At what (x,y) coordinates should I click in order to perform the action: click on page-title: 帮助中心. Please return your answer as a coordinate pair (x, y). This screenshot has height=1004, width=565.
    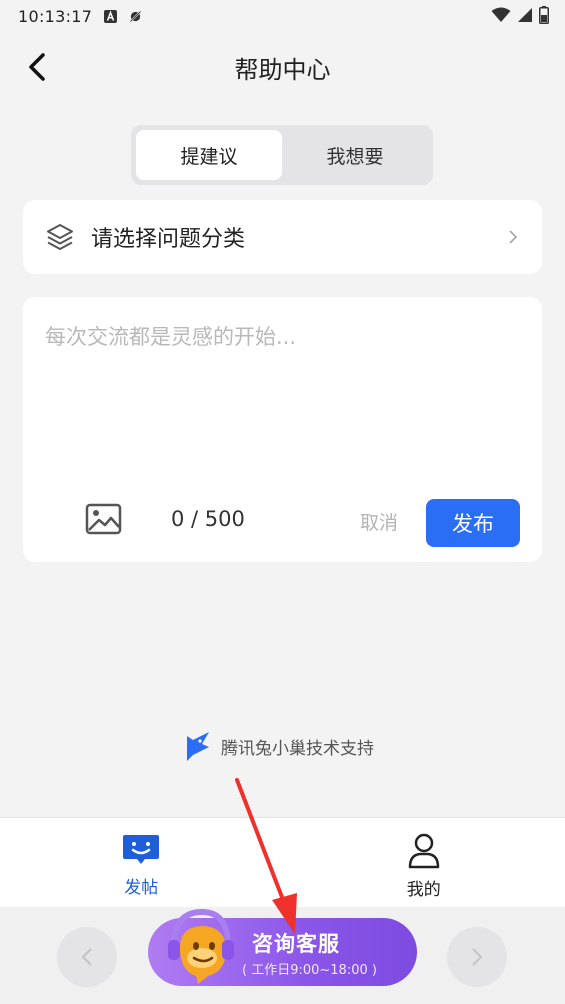
    Looking at the image, I should click on (282, 69).